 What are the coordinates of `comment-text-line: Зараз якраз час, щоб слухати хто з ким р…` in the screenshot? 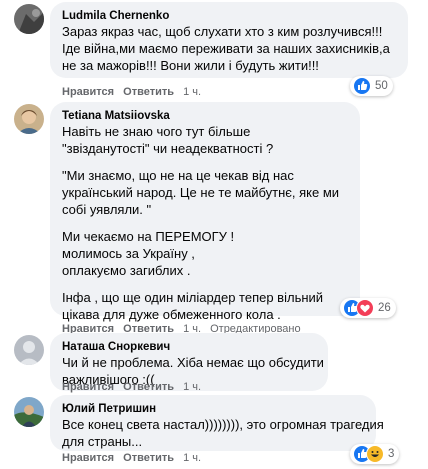 It's located at (222, 31).